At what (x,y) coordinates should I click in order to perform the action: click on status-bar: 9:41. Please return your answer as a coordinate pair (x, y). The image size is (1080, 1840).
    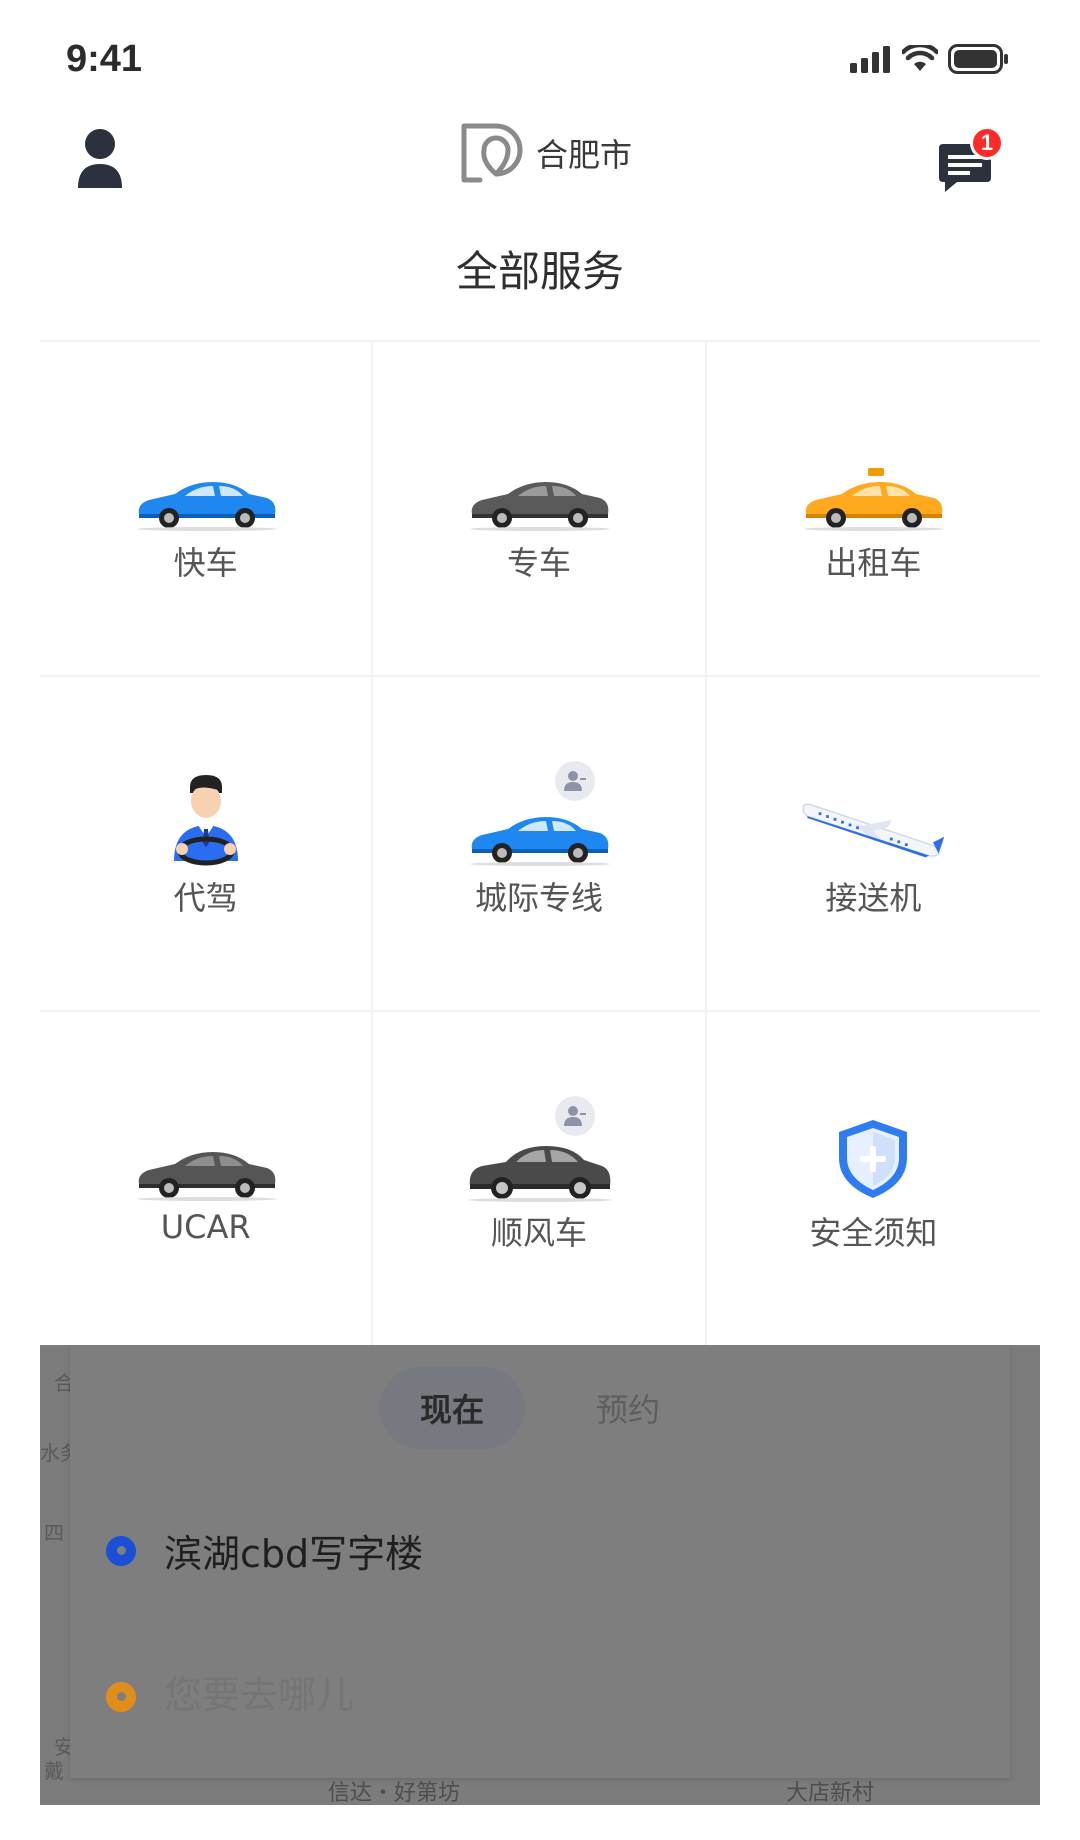
    Looking at the image, I should click on (540, 55).